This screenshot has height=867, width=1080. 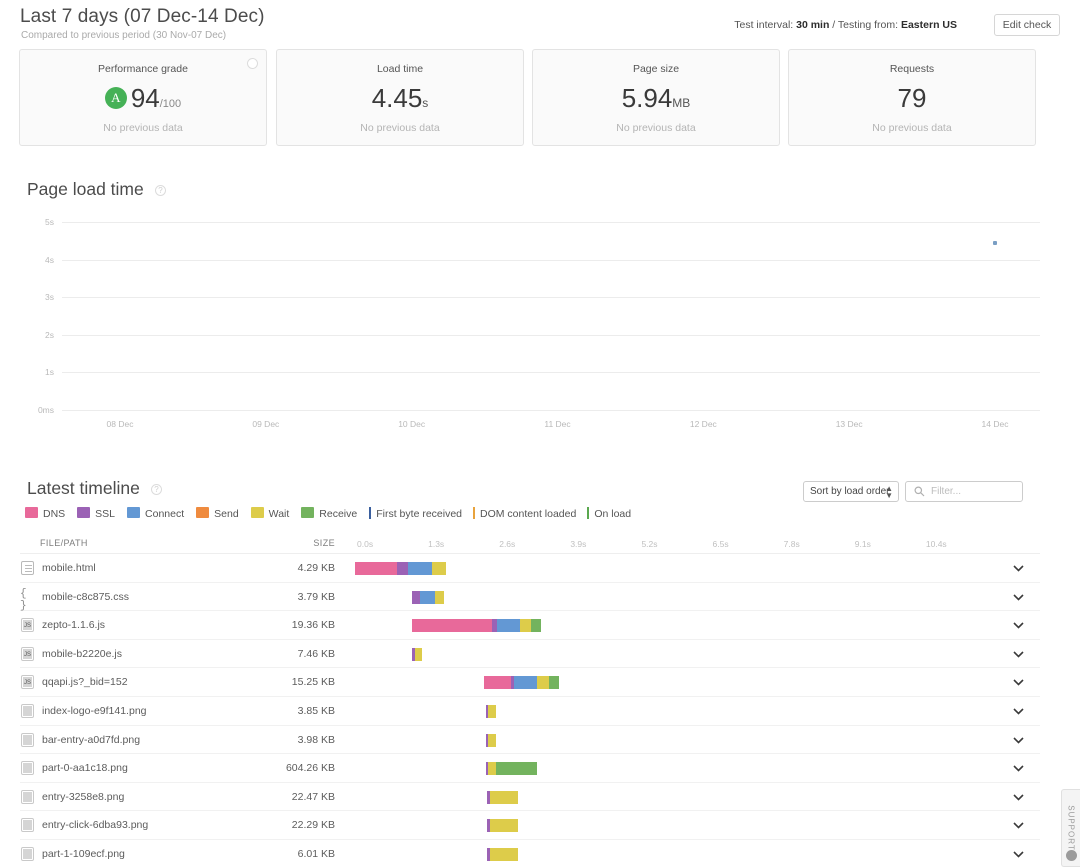 I want to click on table-row: mobile.html 4.29 KB, so click(x=530, y=568).